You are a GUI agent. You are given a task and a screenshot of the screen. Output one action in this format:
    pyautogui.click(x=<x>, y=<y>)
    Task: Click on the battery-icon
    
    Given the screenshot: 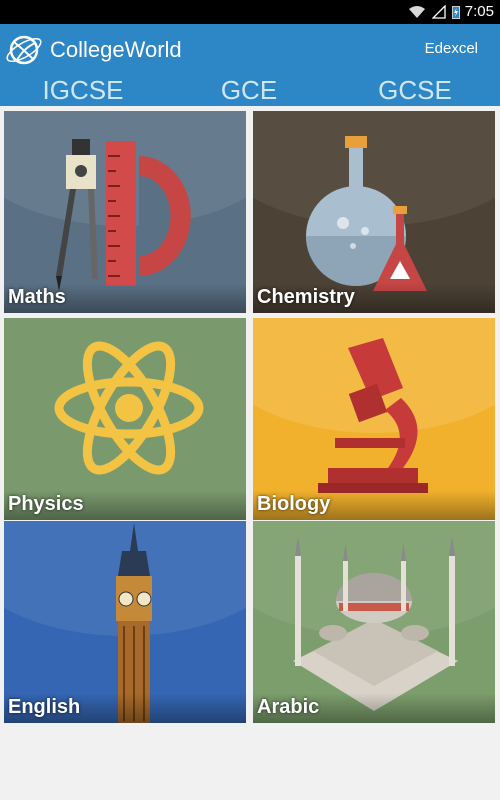 What is the action you would take?
    pyautogui.click(x=456, y=12)
    